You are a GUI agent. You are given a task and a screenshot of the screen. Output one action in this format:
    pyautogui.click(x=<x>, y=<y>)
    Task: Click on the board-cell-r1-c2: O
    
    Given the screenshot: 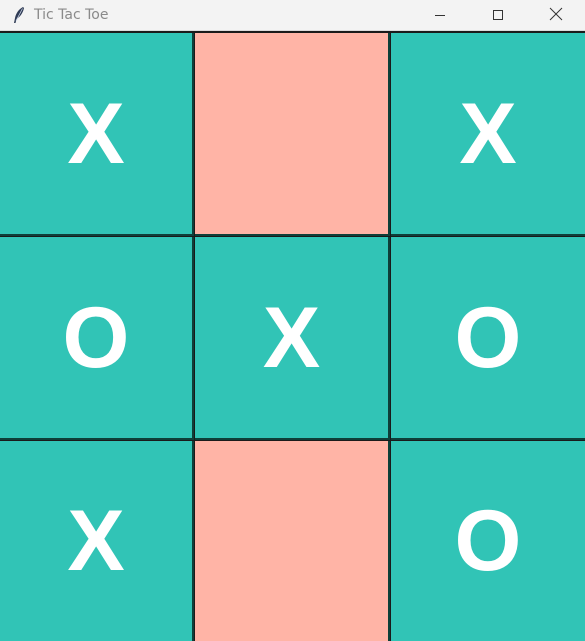 What is the action you would take?
    pyautogui.click(x=488, y=338)
    